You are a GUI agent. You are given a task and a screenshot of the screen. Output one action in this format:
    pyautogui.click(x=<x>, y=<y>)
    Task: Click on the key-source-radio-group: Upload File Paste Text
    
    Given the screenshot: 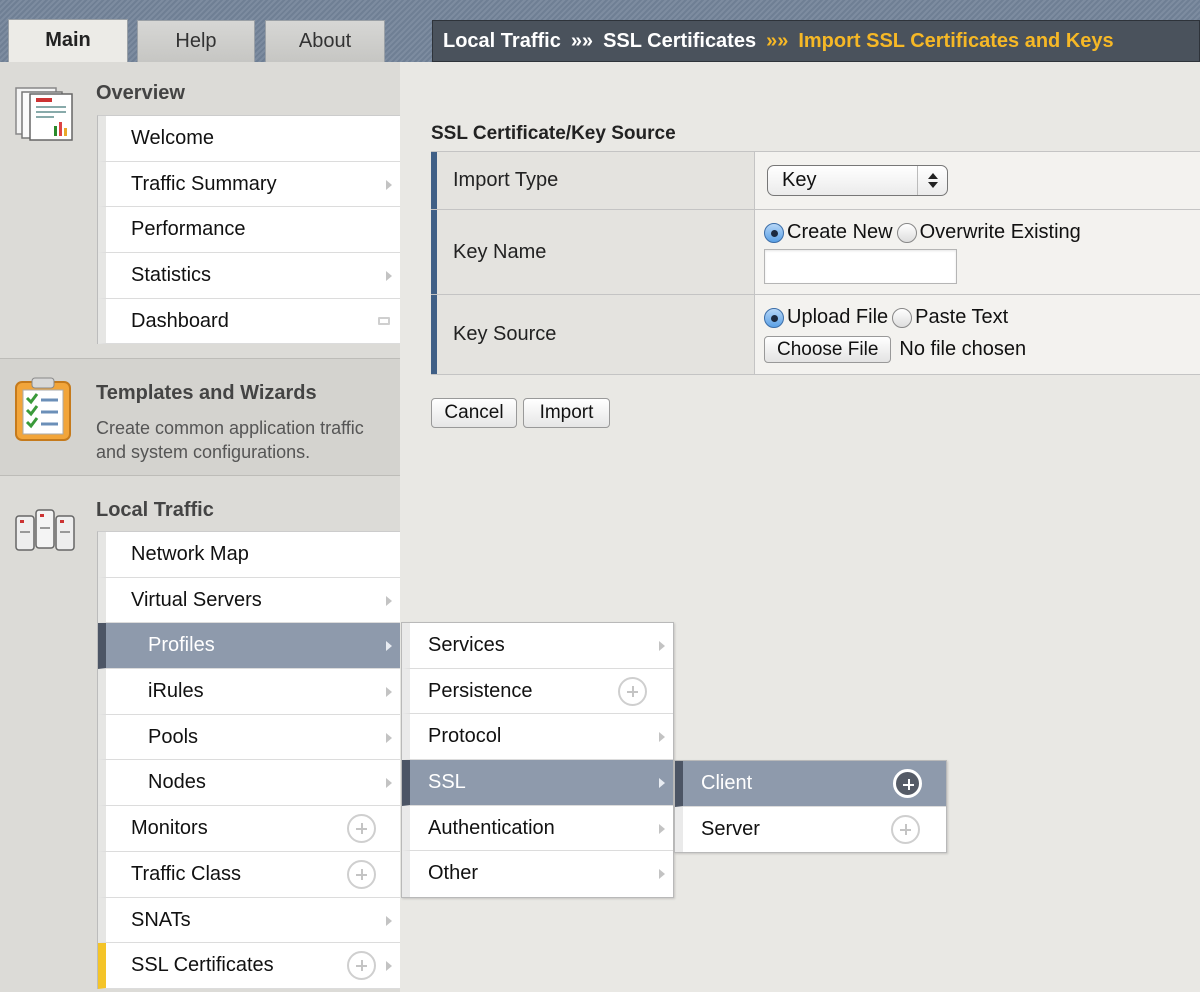 What is the action you would take?
    pyautogui.click(x=886, y=317)
    